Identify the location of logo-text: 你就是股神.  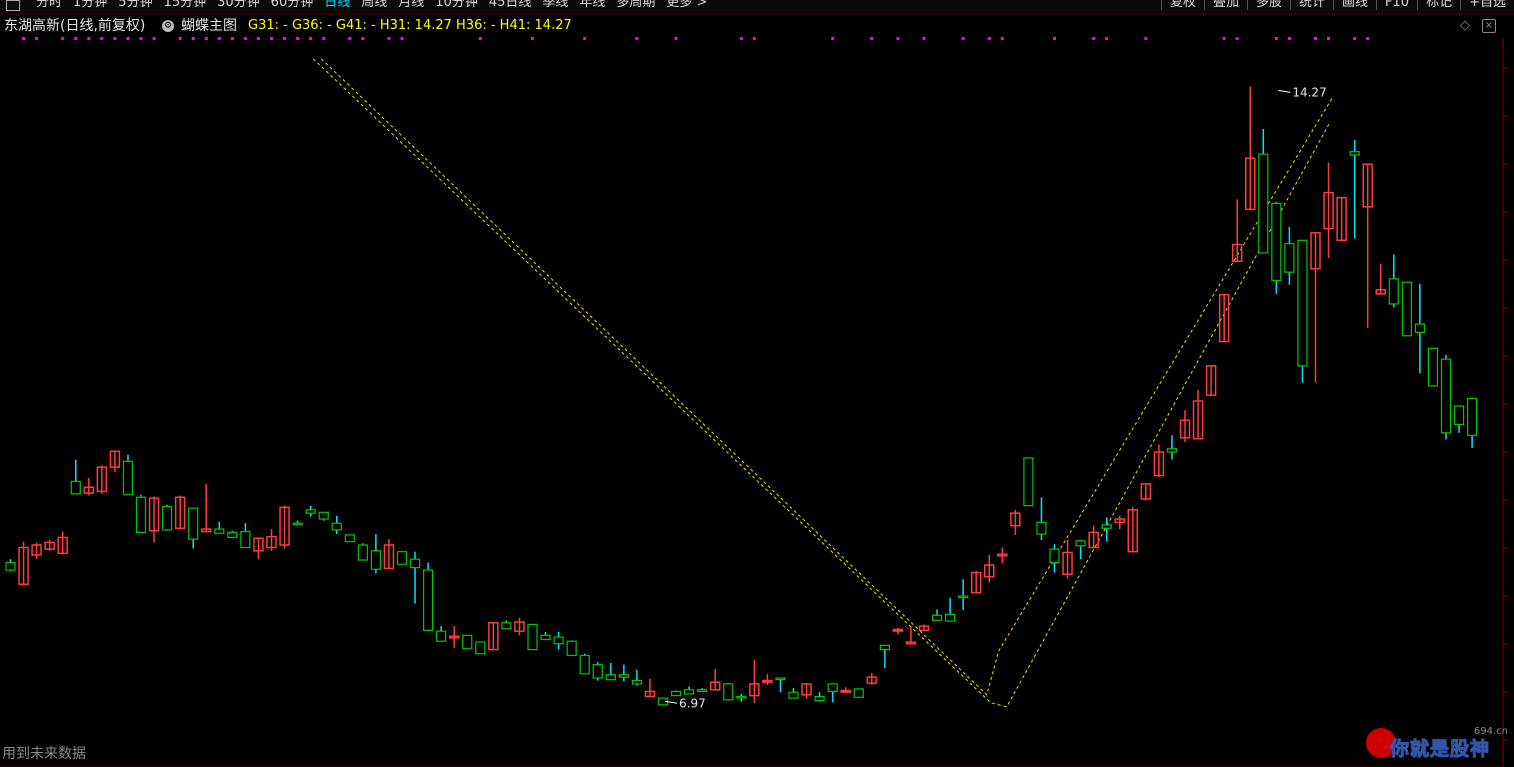
(1440, 749).